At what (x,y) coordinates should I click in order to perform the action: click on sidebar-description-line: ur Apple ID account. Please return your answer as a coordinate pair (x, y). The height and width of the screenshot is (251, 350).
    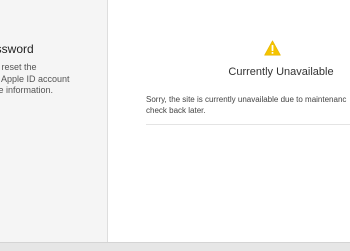
    Looking at the image, I should click on (35, 78).